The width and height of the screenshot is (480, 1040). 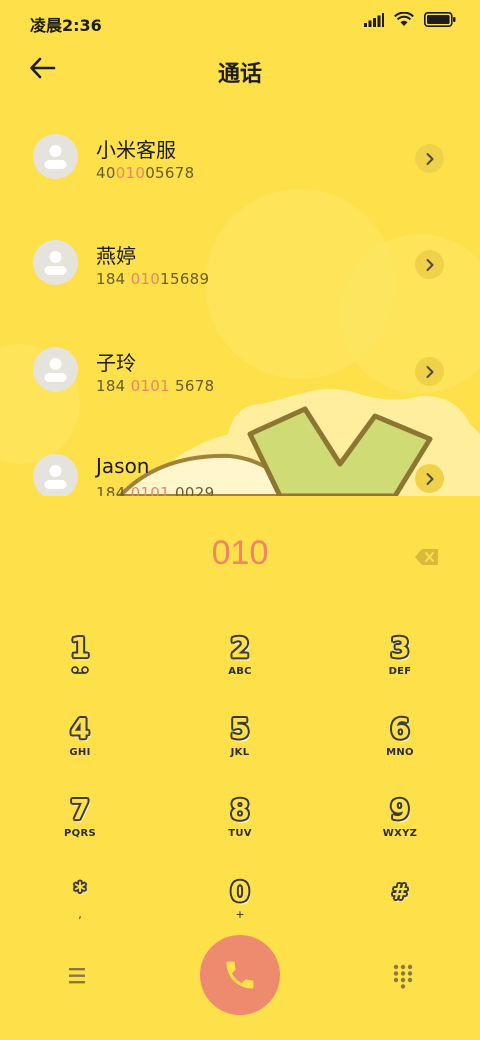 What do you see at coordinates (400, 827) in the screenshot?
I see `key-9: 9 WXYZ` at bounding box center [400, 827].